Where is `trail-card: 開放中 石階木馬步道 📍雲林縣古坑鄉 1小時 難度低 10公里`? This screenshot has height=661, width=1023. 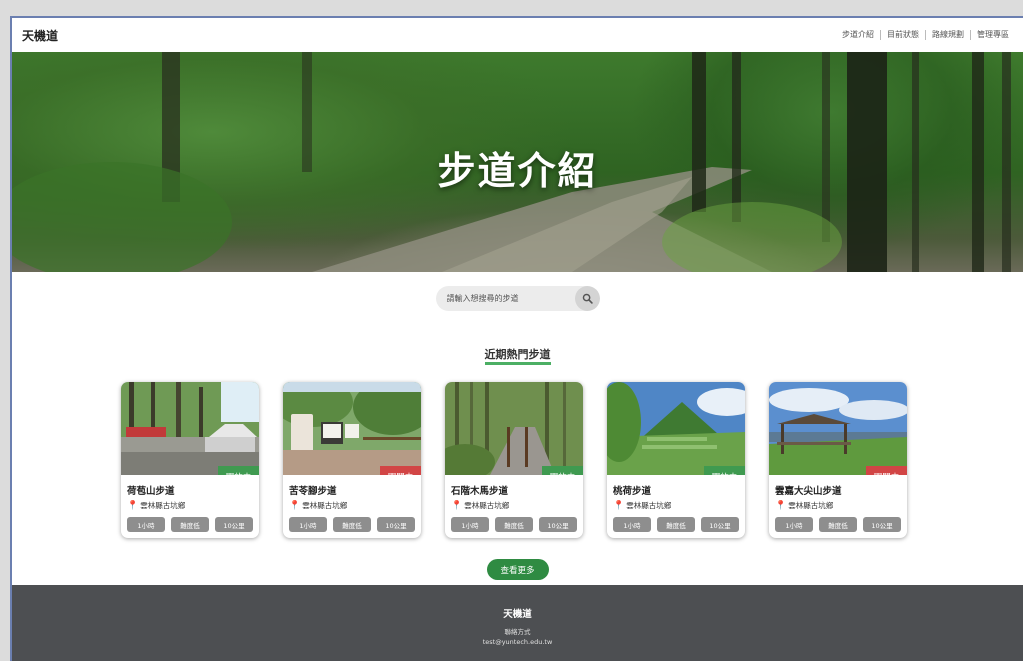
trail-card: 開放中 石階木馬步道 📍雲林縣古坑鄉 1小時 難度低 10公里 is located at coordinates (514, 460).